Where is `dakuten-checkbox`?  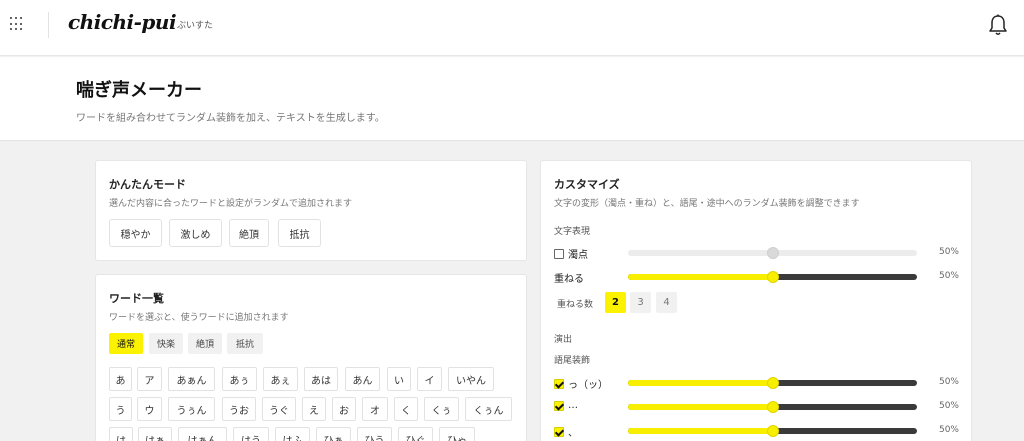 dakuten-checkbox is located at coordinates (559, 253).